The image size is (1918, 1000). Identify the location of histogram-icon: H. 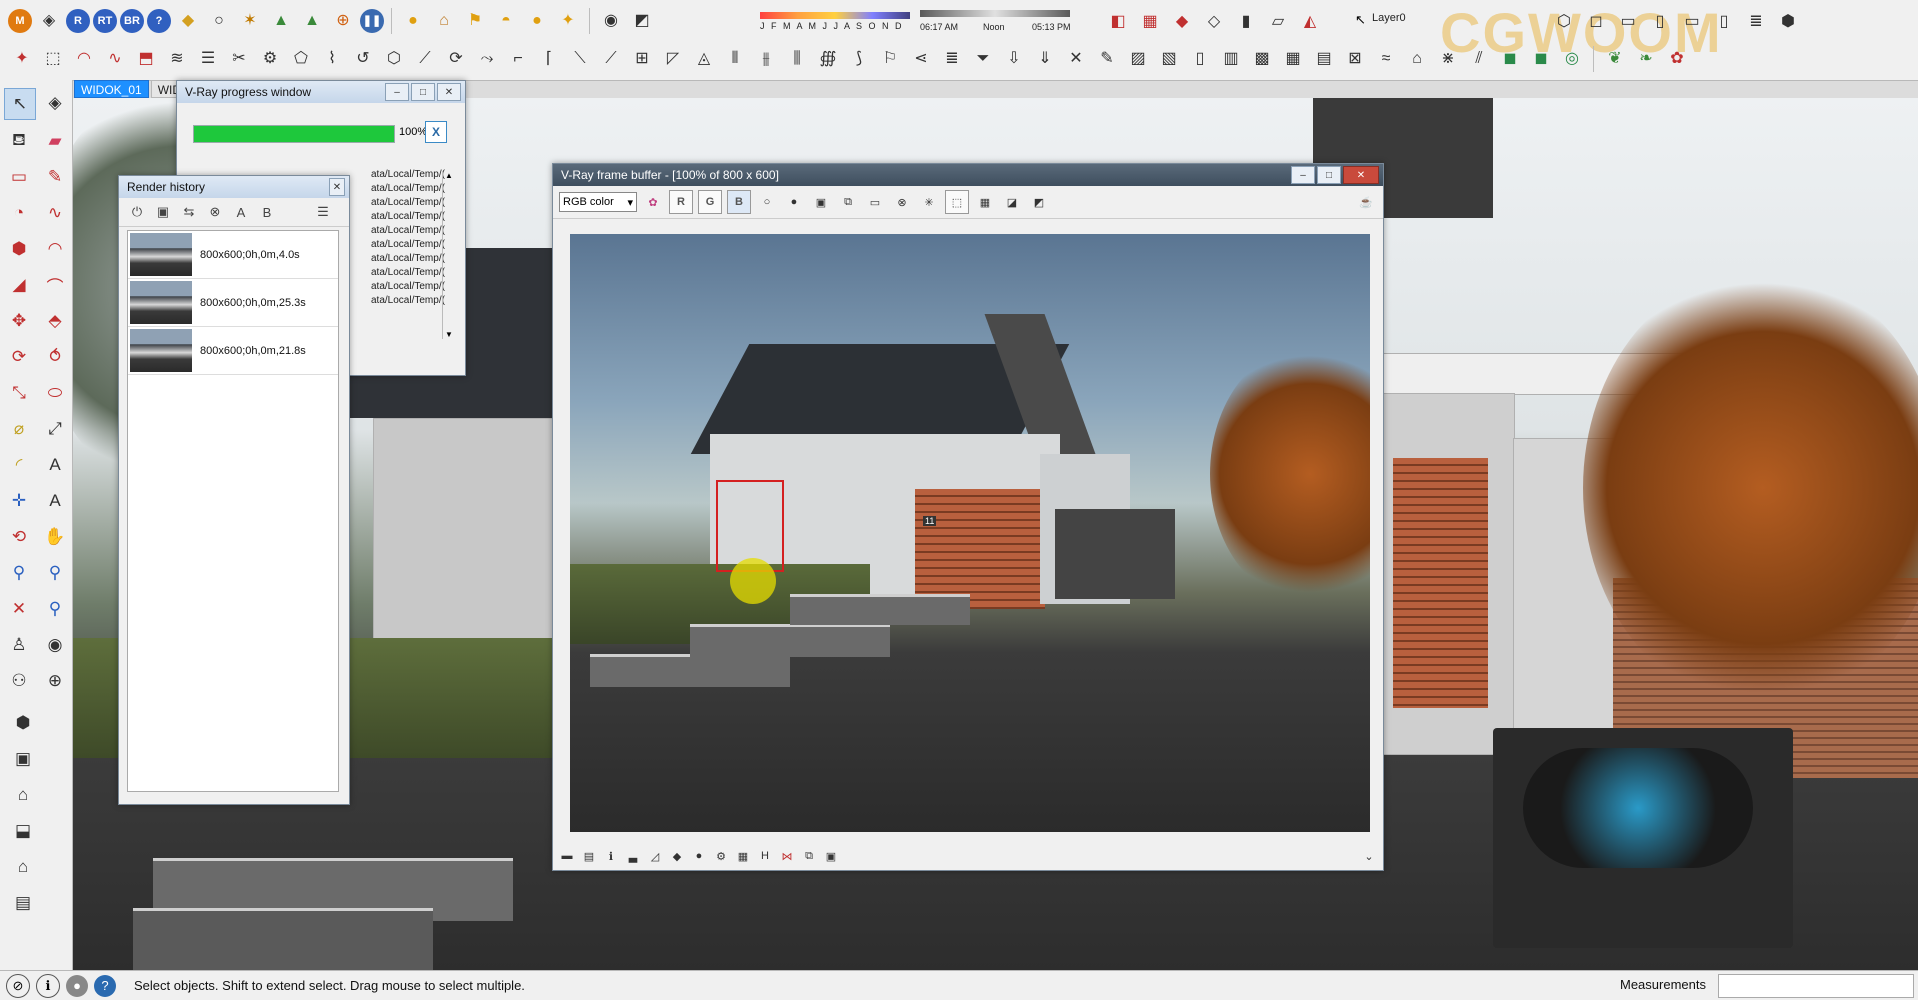
(765, 856).